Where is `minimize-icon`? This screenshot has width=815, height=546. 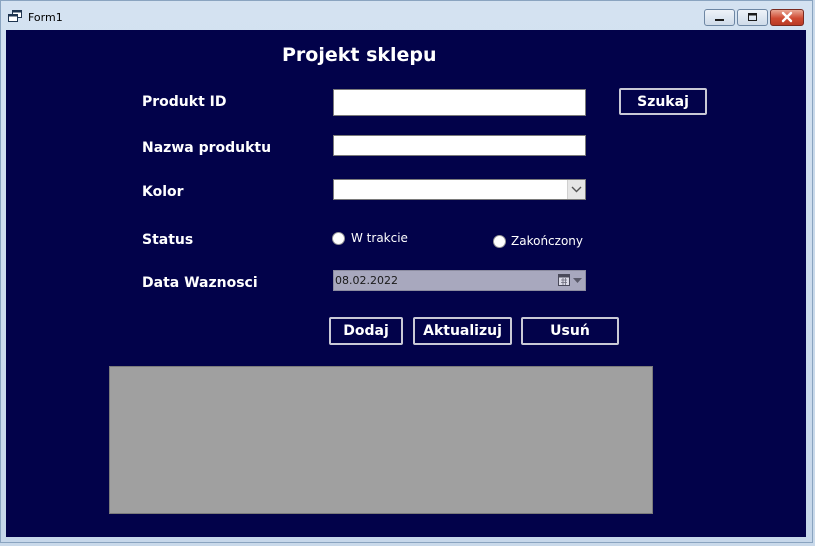
minimize-icon is located at coordinates (719, 20).